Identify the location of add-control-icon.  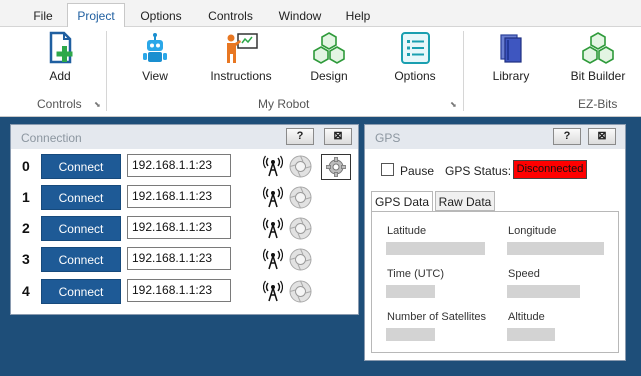
(61, 47).